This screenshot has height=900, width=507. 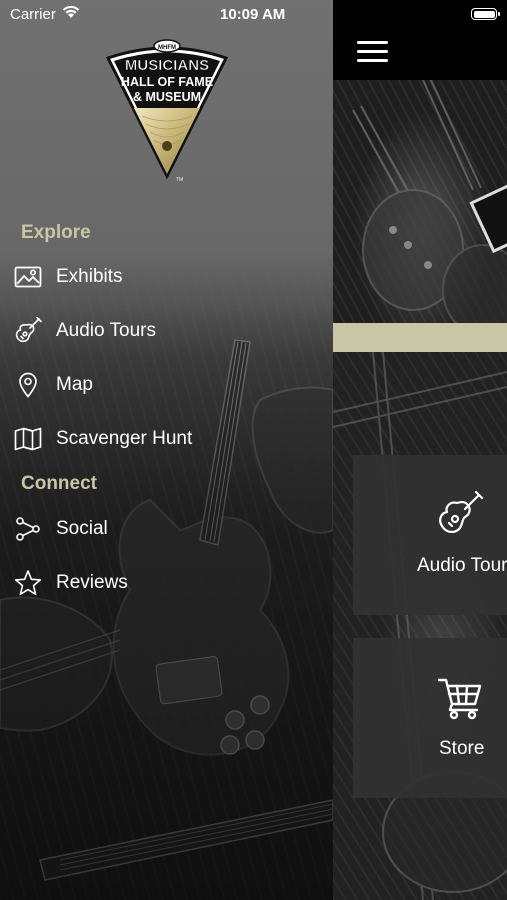 I want to click on star-icon, so click(x=28, y=583).